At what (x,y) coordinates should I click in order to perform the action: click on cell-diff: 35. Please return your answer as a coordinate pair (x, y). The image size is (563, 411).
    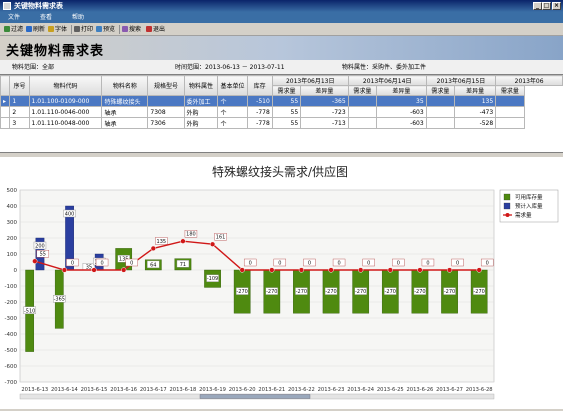
    Looking at the image, I should click on (401, 101).